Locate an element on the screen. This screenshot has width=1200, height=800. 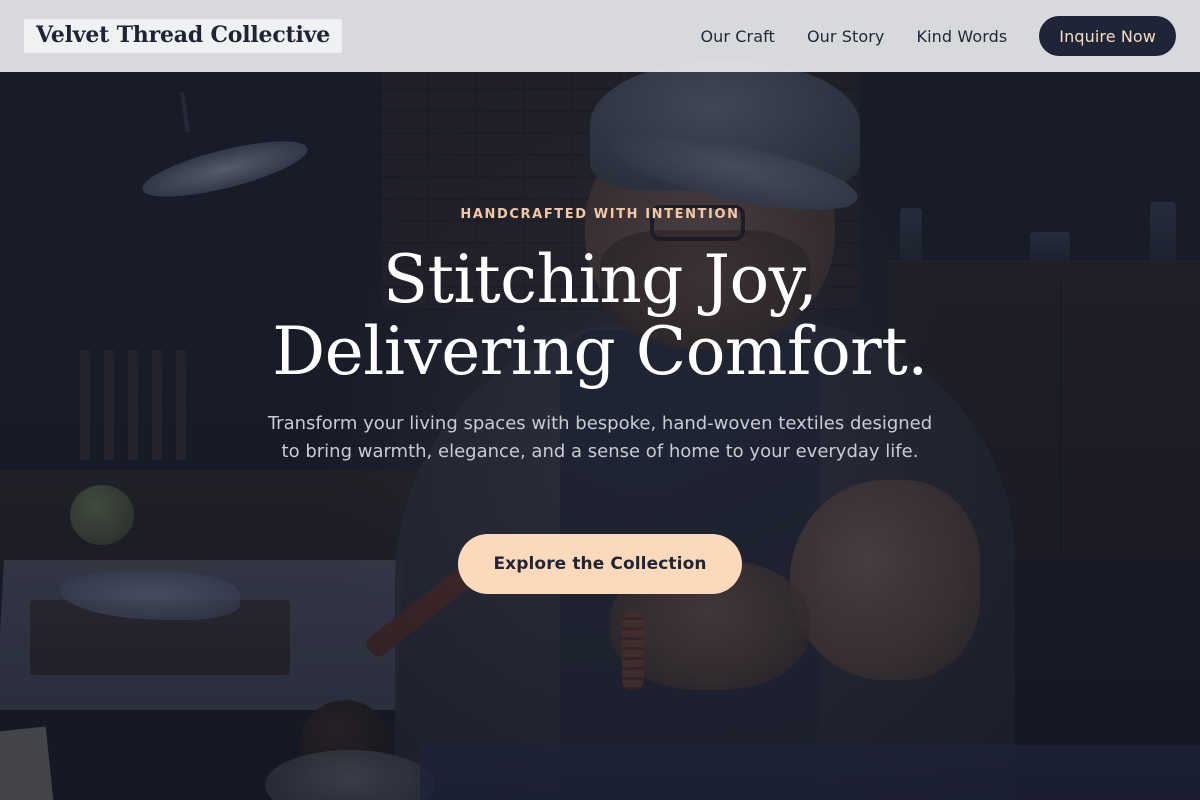
inquire-now-button: Inquire Now is located at coordinates (1107, 36).